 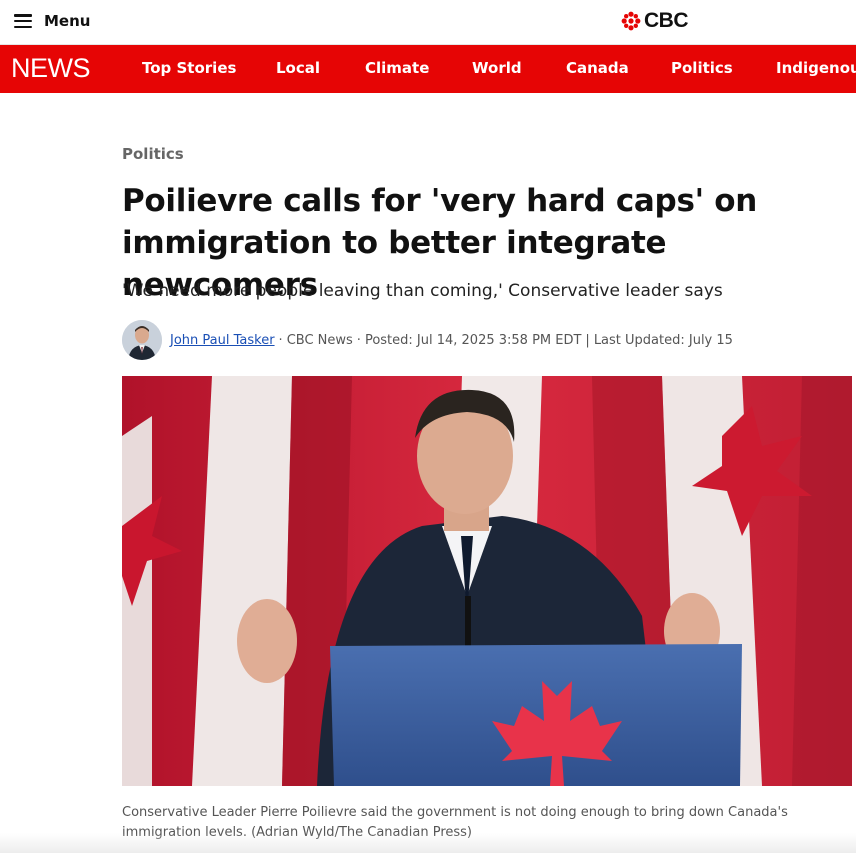 I want to click on byline-updated: Last Updated: July 15, so click(x=663, y=340).